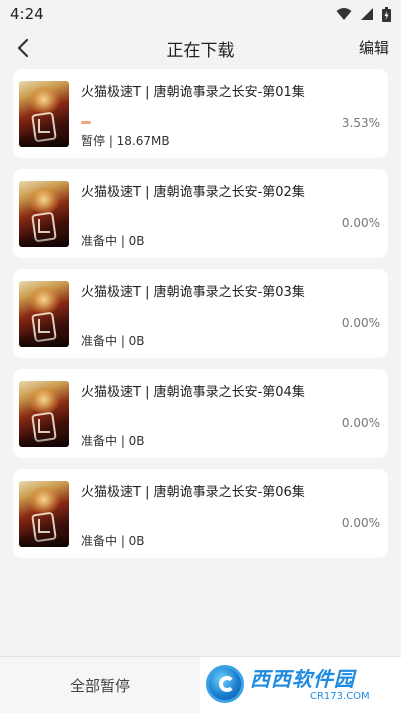  Describe the element at coordinates (125, 141) in the screenshot. I see `item-status: 暂停 | 18.67MB` at that location.